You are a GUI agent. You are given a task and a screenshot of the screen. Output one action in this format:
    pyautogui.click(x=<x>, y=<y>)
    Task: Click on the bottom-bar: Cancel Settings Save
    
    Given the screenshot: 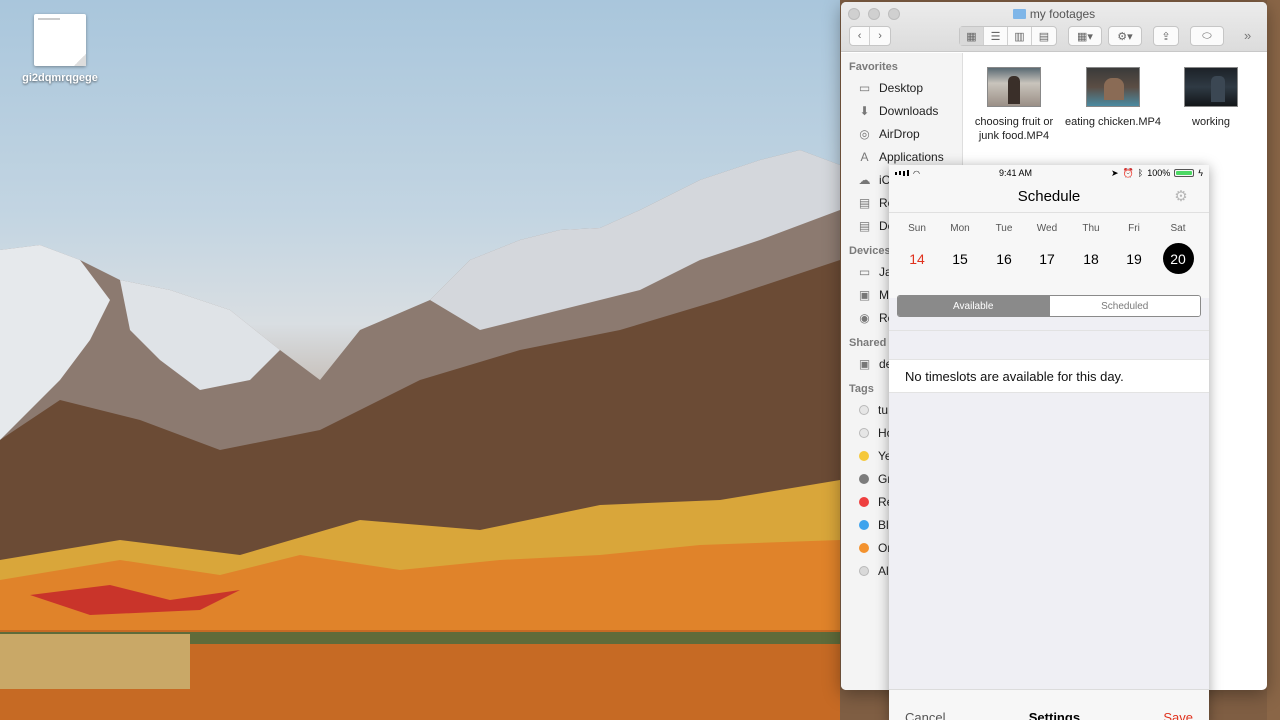 What is the action you would take?
    pyautogui.click(x=1049, y=704)
    